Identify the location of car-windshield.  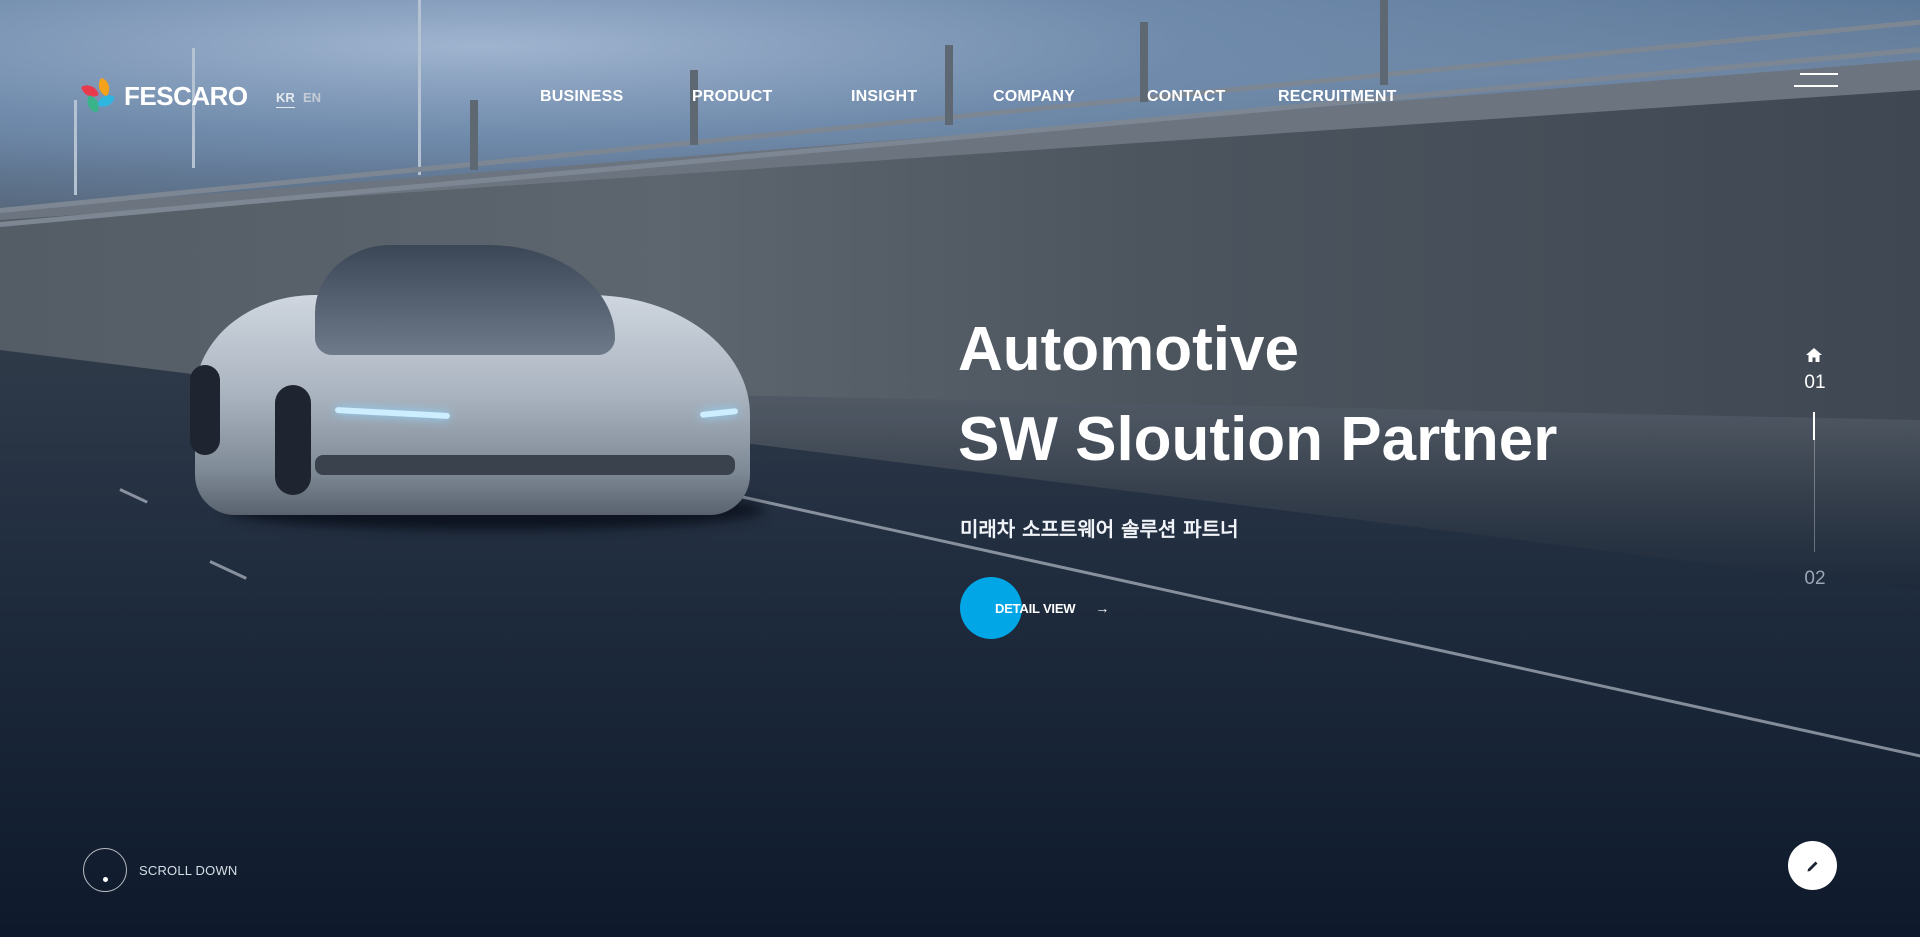
(465, 300).